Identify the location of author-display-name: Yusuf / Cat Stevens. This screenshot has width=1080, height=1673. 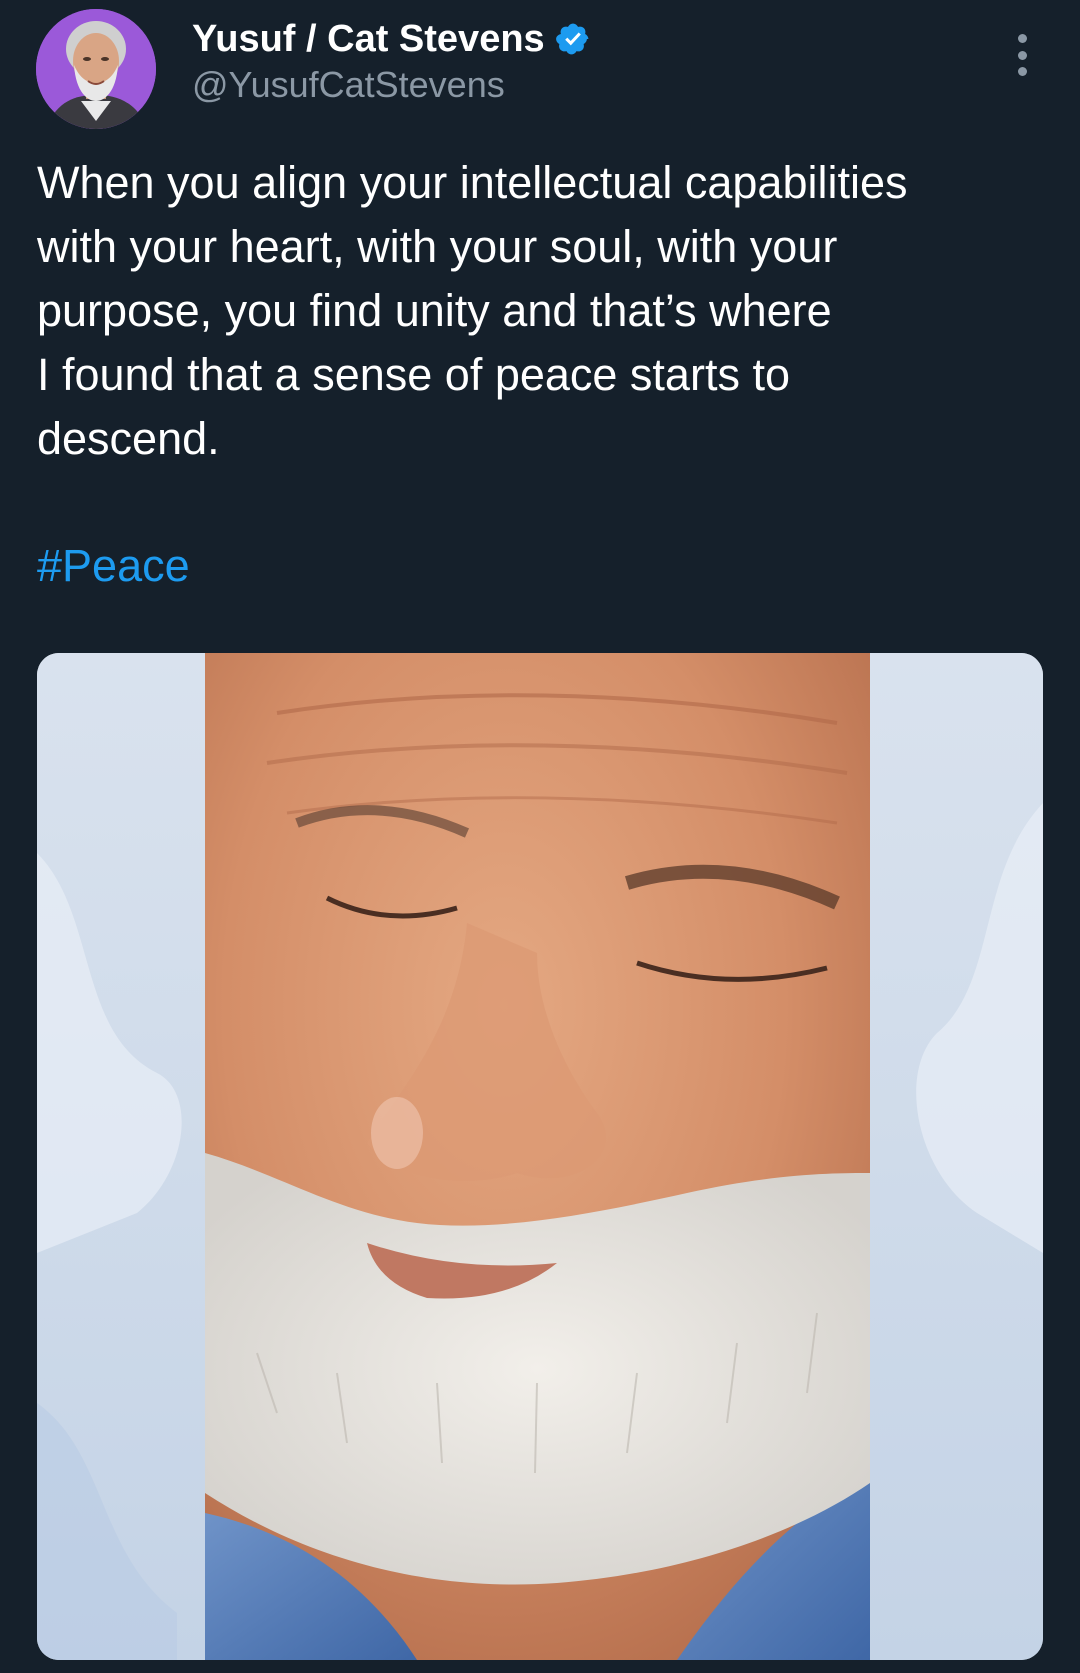
(368, 39).